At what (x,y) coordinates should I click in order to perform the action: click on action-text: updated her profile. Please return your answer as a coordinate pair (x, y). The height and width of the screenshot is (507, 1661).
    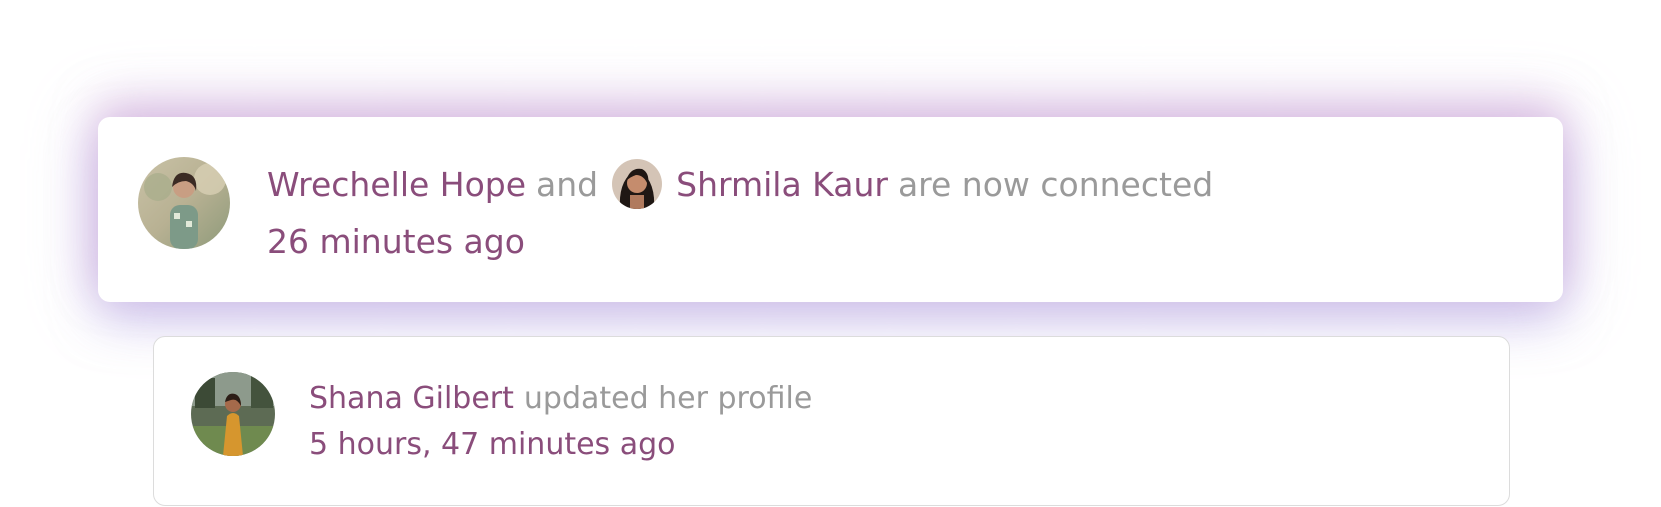
    Looking at the image, I should click on (668, 398).